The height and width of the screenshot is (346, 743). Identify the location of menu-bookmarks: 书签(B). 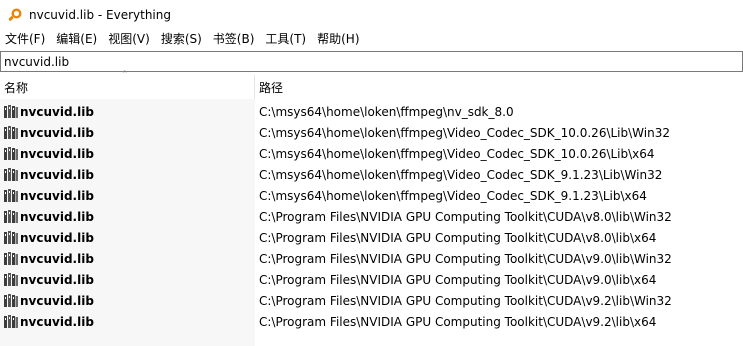
(234, 39).